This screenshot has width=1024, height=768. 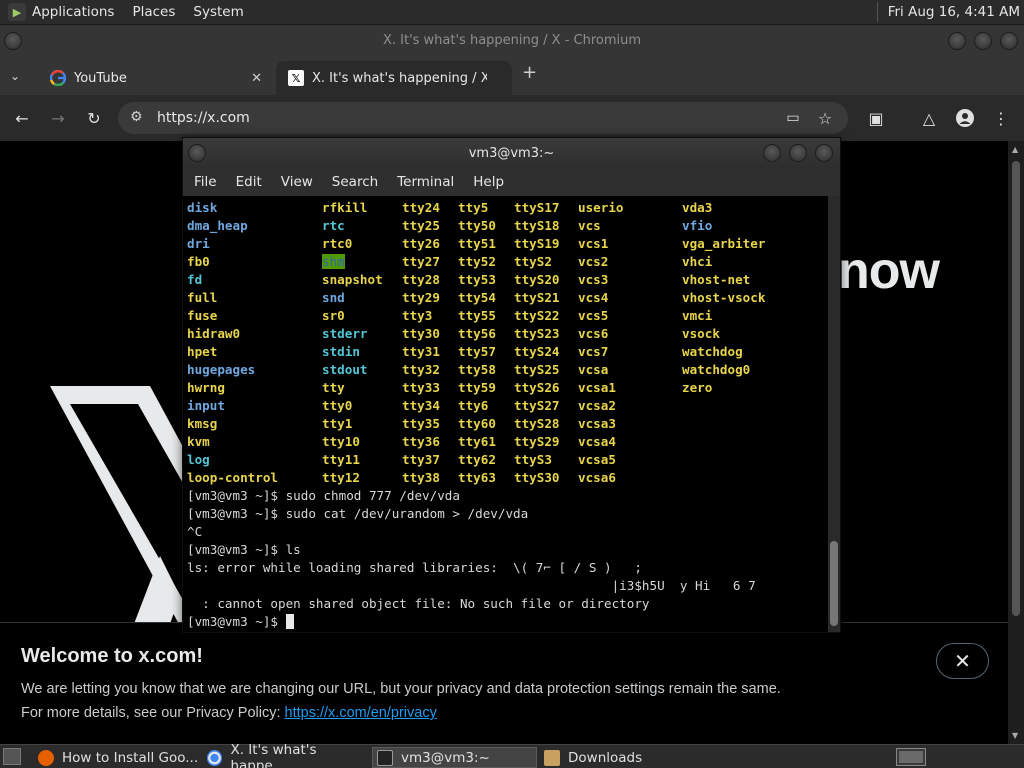 I want to click on places-menu: Places, so click(x=153, y=12).